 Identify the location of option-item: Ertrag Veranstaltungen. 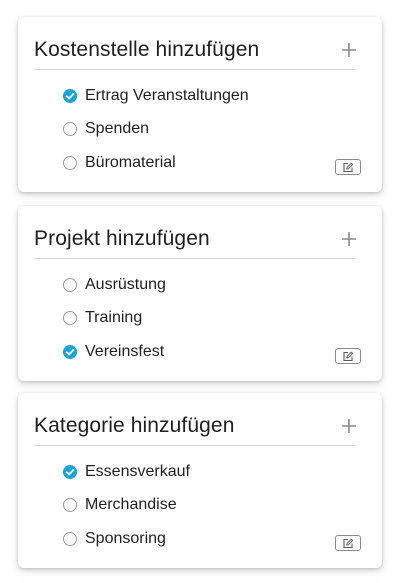
(212, 96).